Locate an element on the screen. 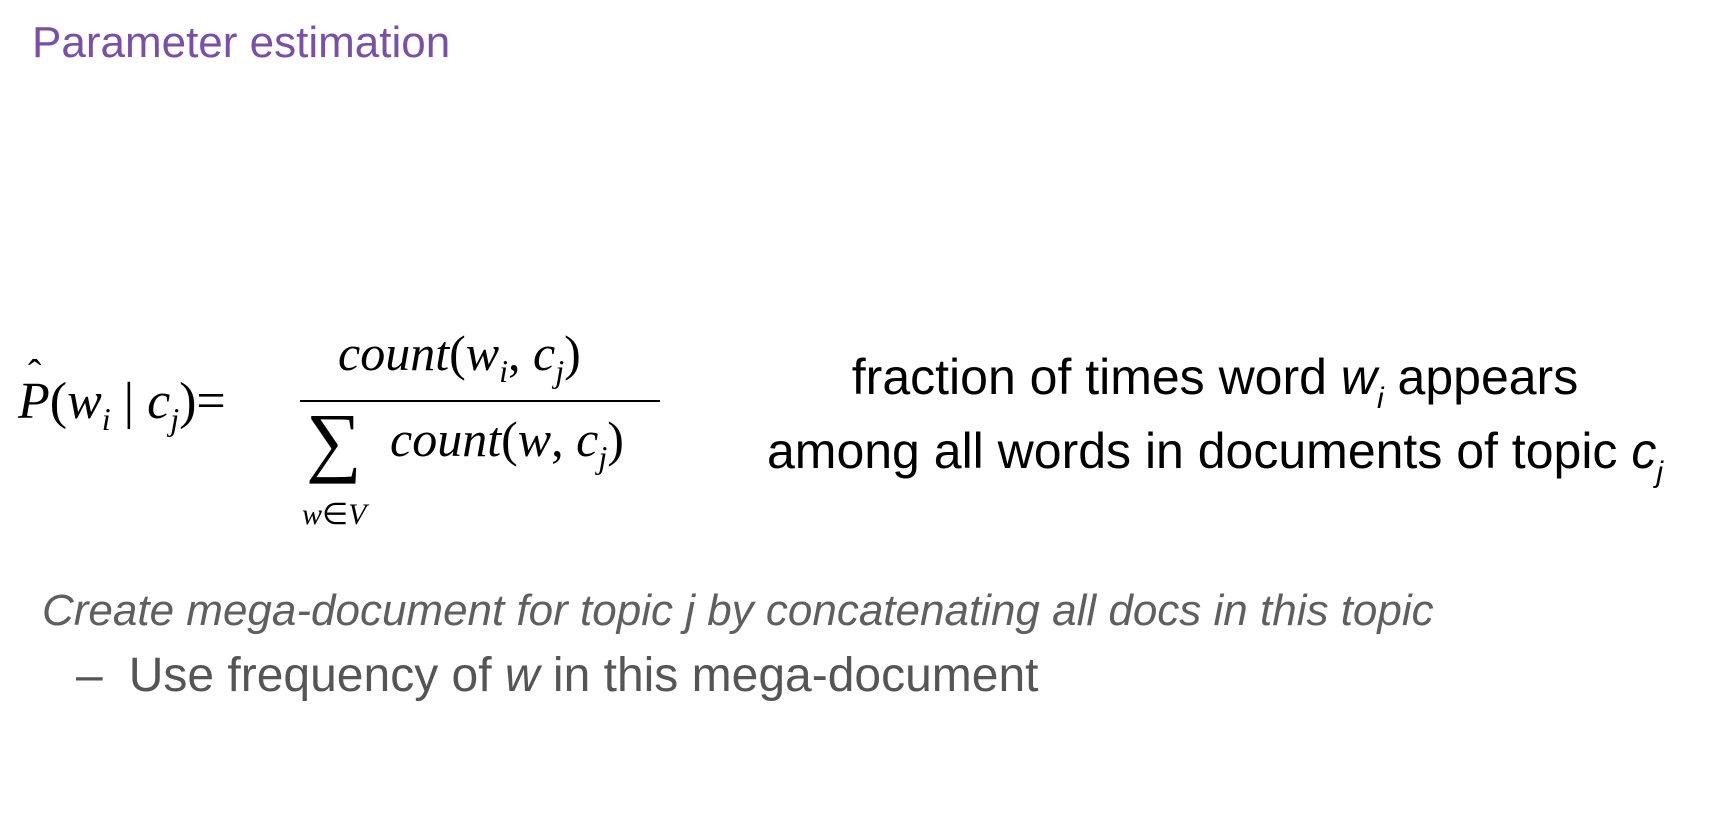 Image resolution: width=1735 pixels, height=828 pixels. num-c: c is located at coordinates (544, 353).